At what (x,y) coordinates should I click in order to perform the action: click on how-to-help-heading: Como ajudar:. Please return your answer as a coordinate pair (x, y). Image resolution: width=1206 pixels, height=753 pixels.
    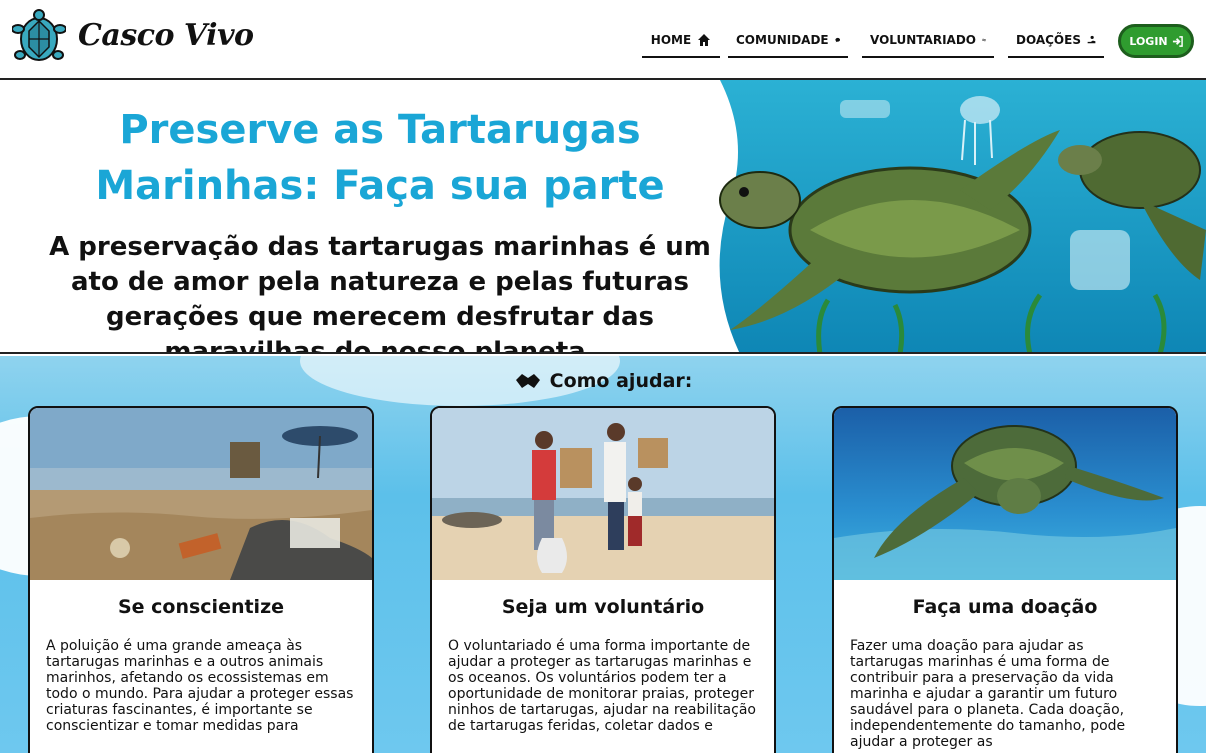
    Looking at the image, I should click on (603, 381).